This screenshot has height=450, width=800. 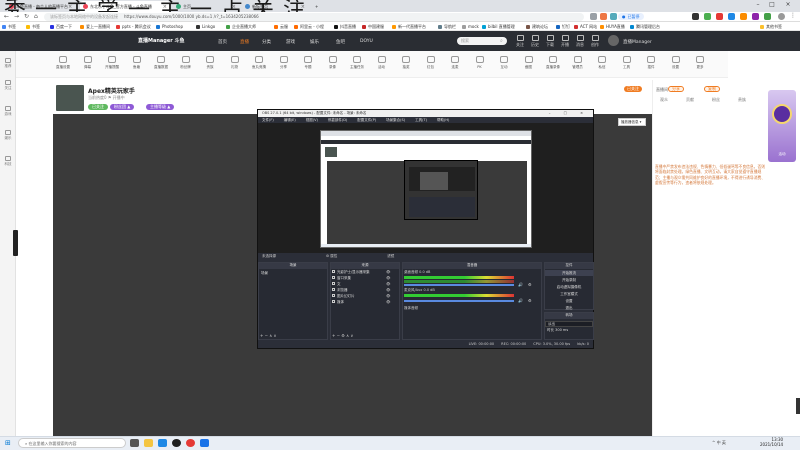 What do you see at coordinates (443, 120) in the screenshot?
I see `obs-menu-item: 帮助(H)` at bounding box center [443, 120].